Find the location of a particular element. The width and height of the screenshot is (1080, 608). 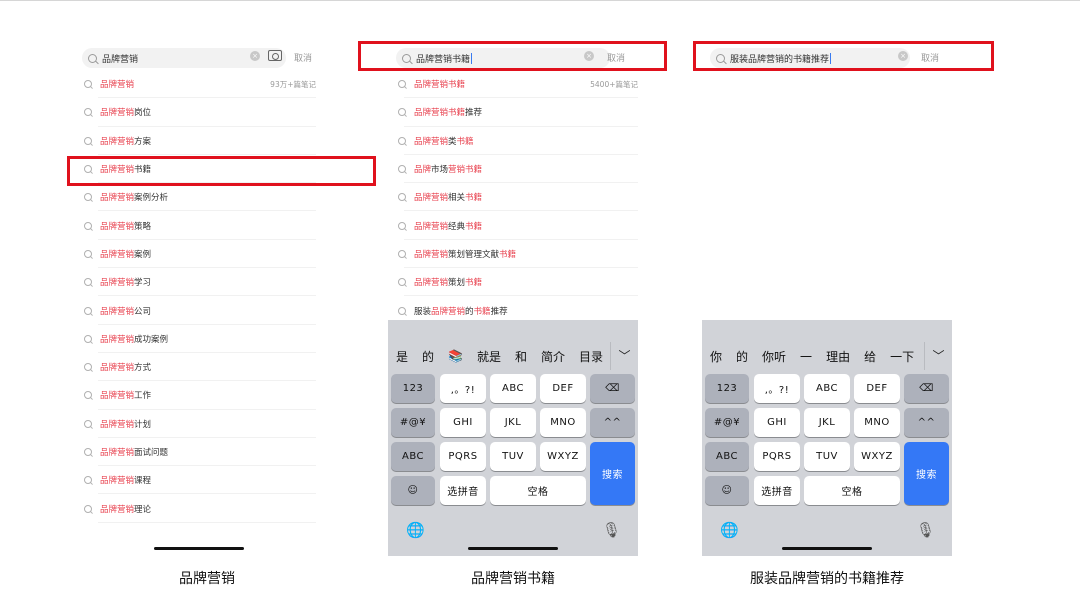

candidate: 一下 is located at coordinates (902, 356).